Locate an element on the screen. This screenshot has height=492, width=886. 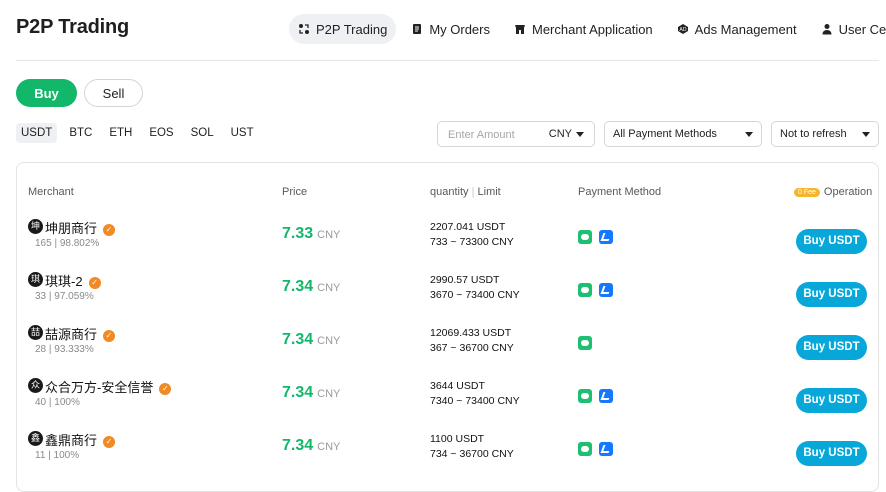
merchant-name-text: 琪琪-2 is located at coordinates (64, 281).